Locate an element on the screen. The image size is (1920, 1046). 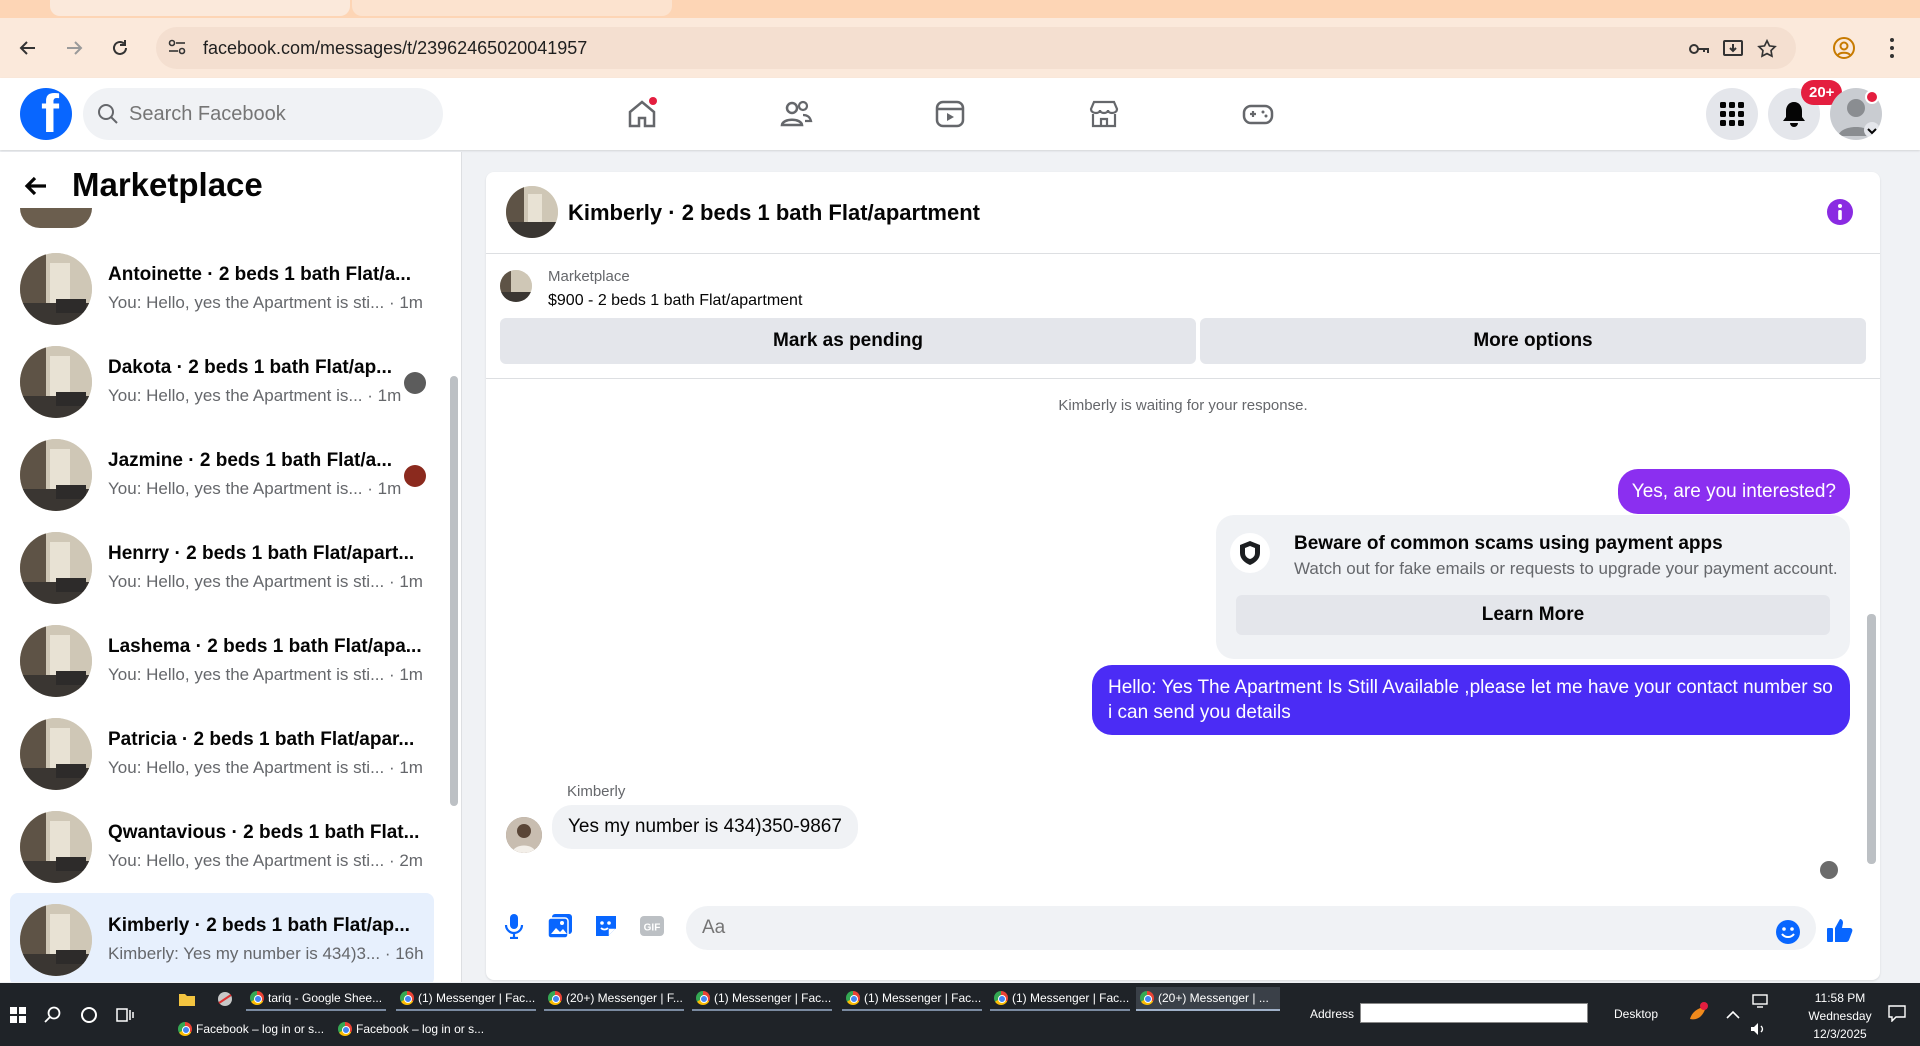
chat-avatar is located at coordinates (532, 212).